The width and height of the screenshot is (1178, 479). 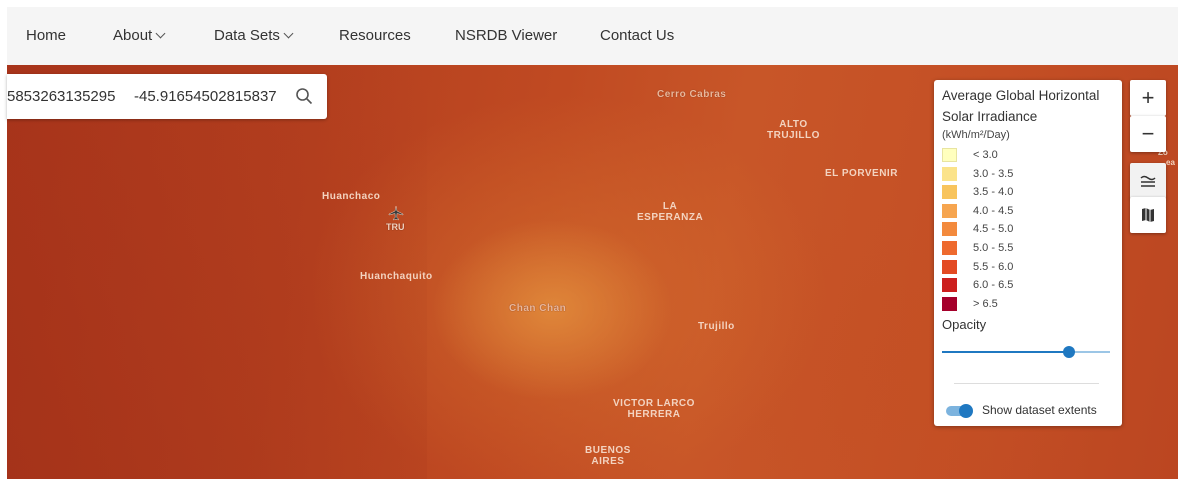 I want to click on opacity-slider-thumb, so click(x=1069, y=352).